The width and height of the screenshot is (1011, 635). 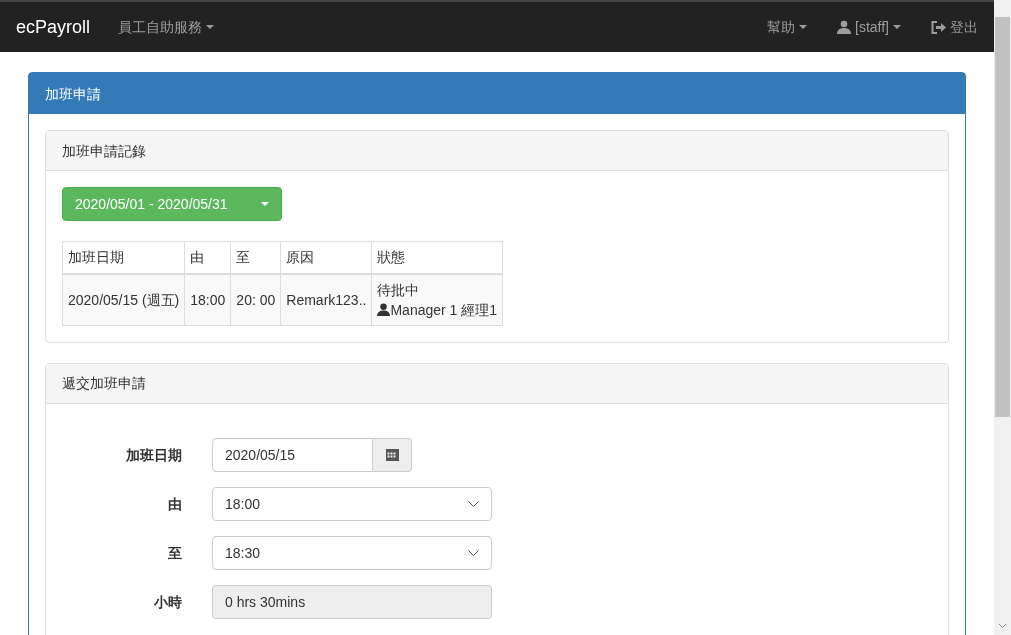 I want to click on column-header: 至, so click(x=255, y=257).